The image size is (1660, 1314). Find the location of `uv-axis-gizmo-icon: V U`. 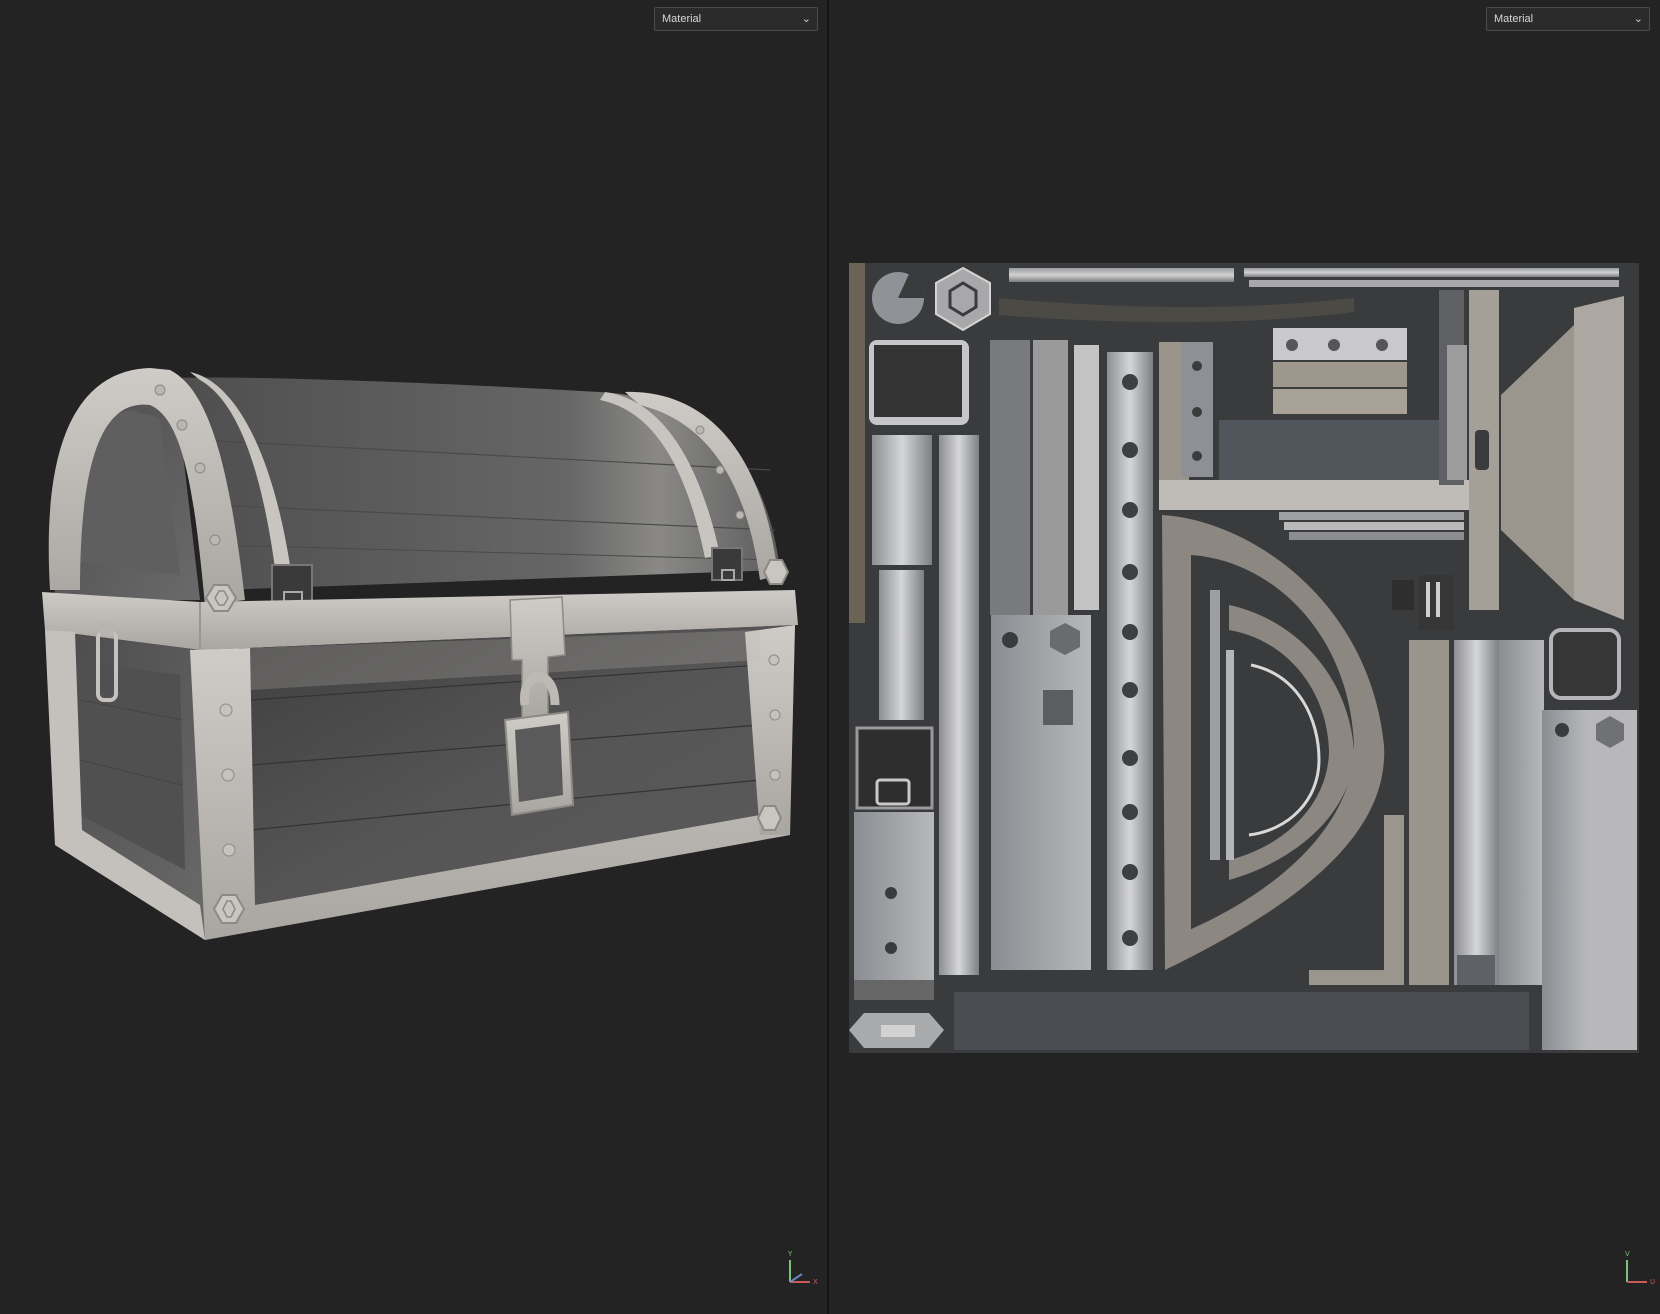

uv-axis-gizmo-icon: V U is located at coordinates (1637, 1268).